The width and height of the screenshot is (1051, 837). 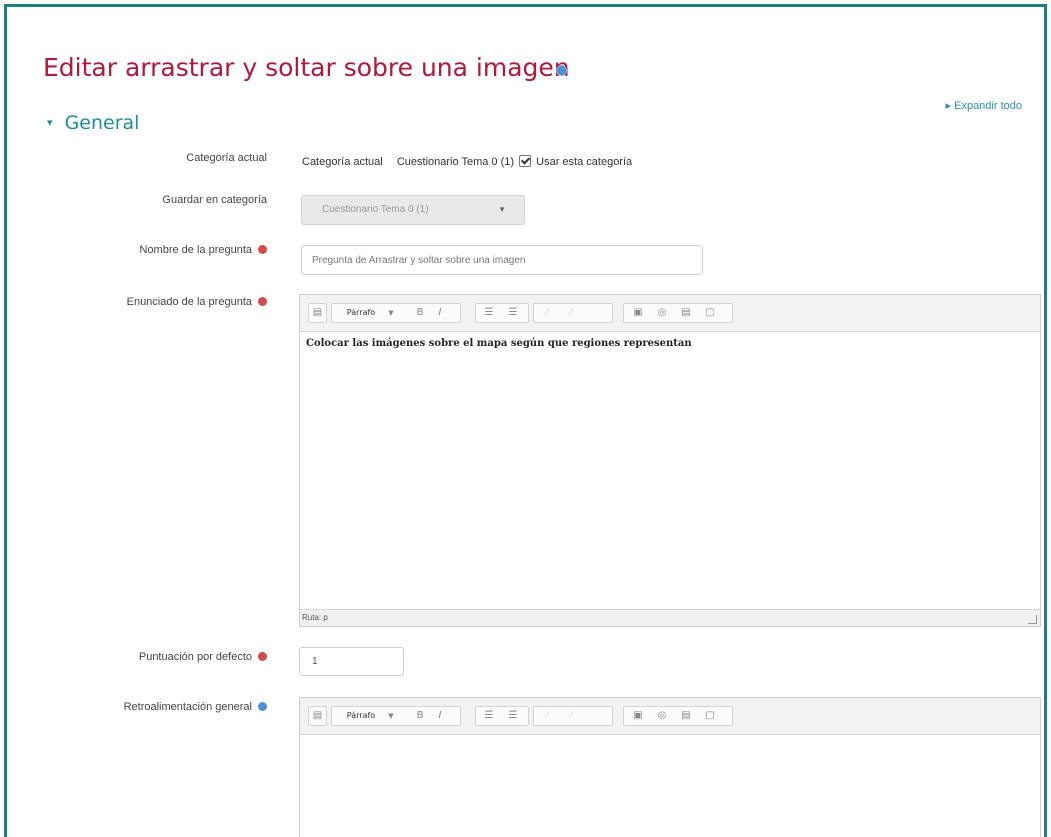 What do you see at coordinates (50, 122) in the screenshot?
I see `collapse-caret-icon: ▾` at bounding box center [50, 122].